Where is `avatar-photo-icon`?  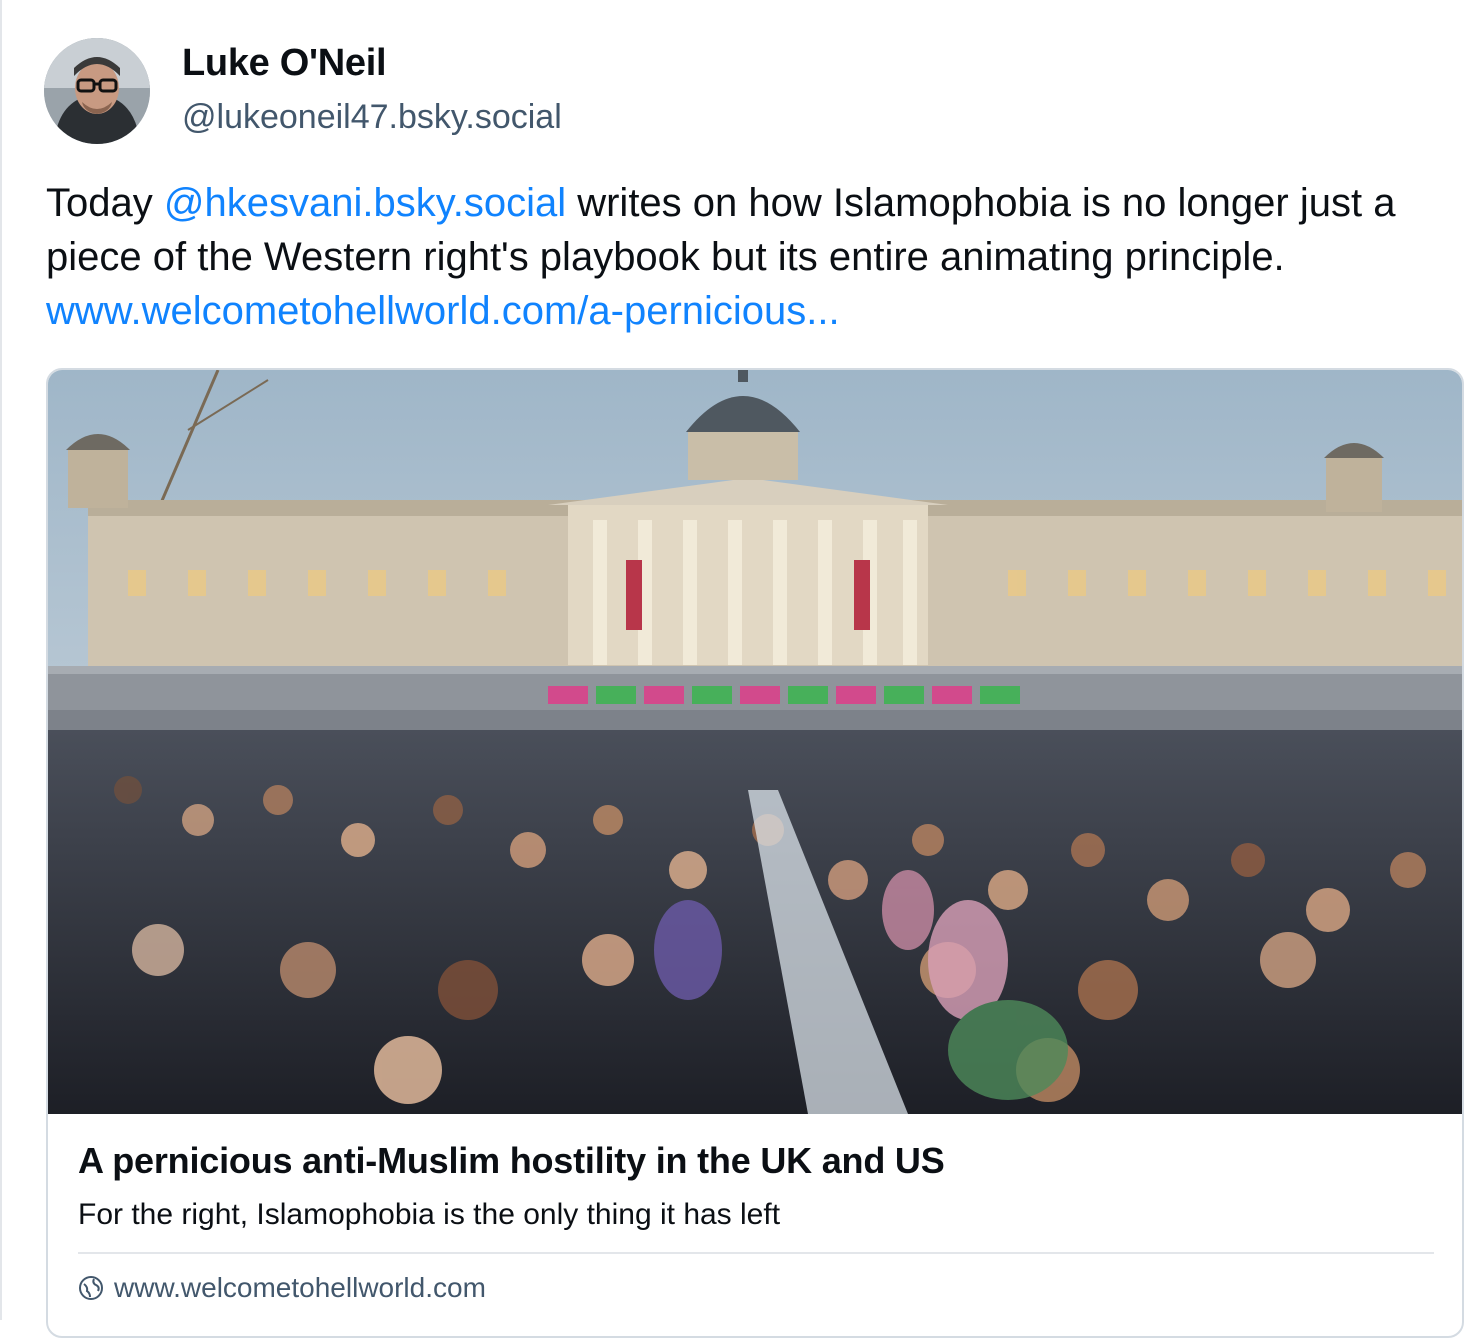 avatar-photo-icon is located at coordinates (97, 91).